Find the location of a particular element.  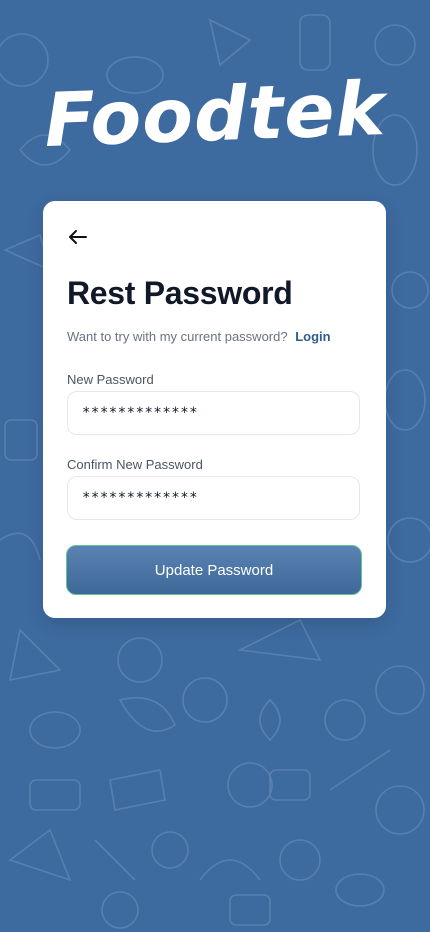

back-button is located at coordinates (78, 237).